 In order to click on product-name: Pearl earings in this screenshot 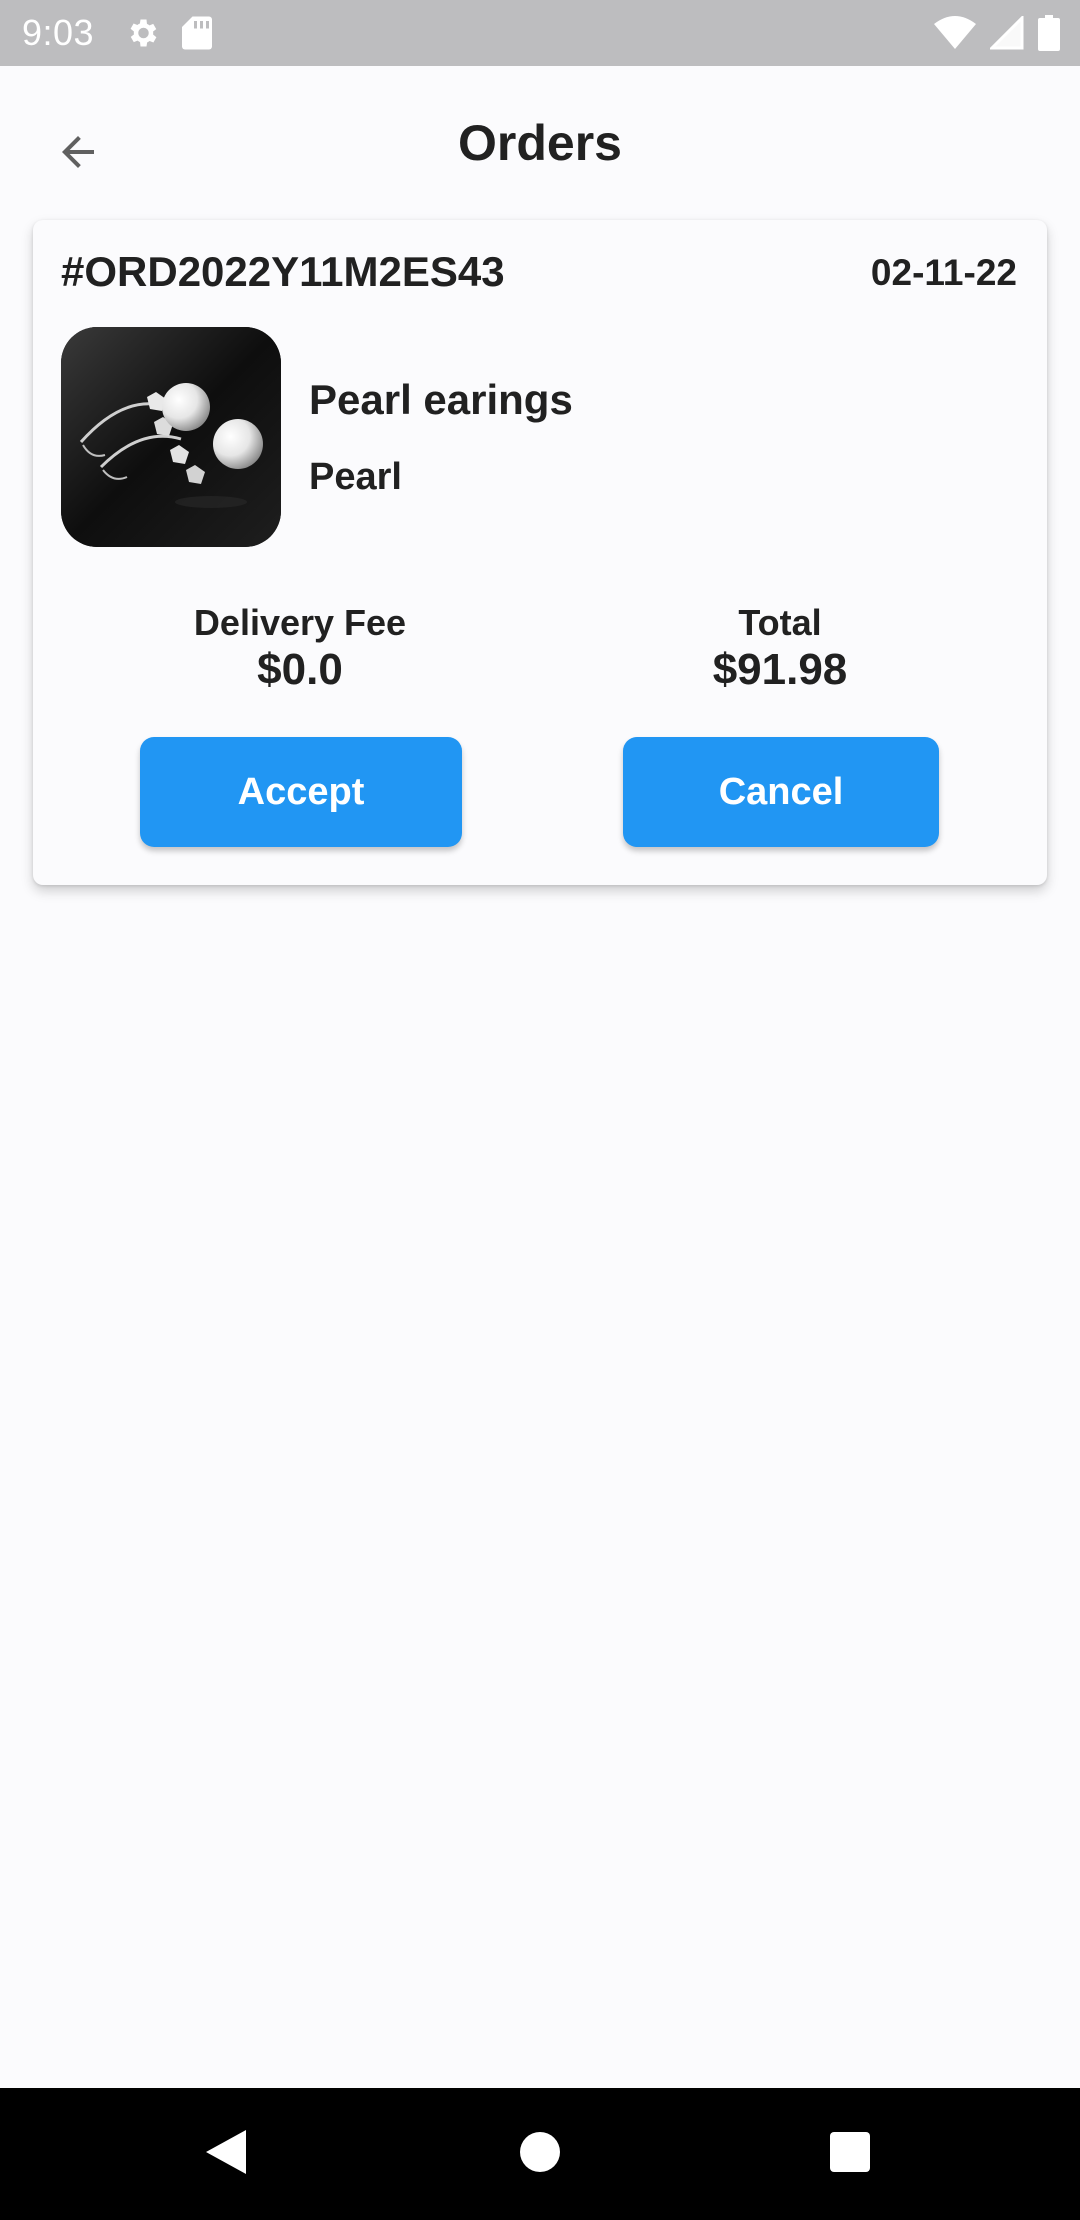, I will do `click(441, 399)`.